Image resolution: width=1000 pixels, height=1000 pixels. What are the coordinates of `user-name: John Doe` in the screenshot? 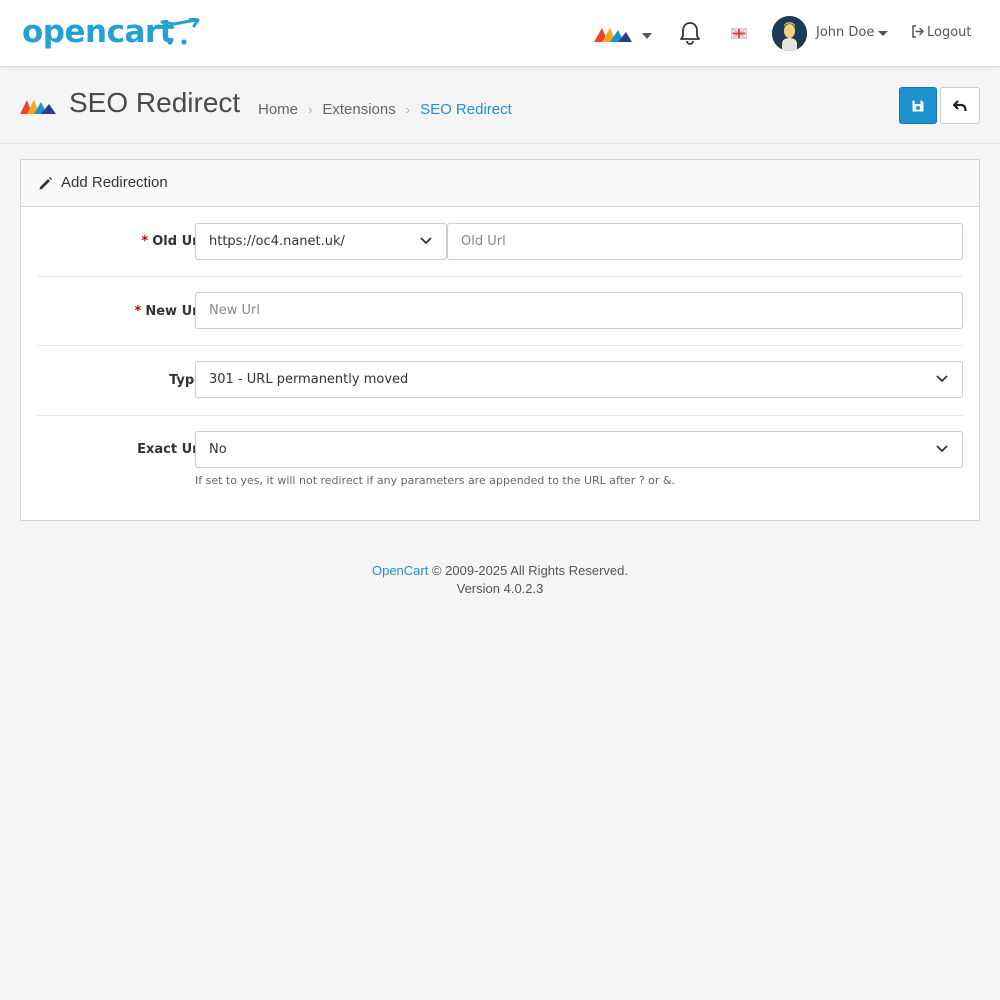 It's located at (845, 32).